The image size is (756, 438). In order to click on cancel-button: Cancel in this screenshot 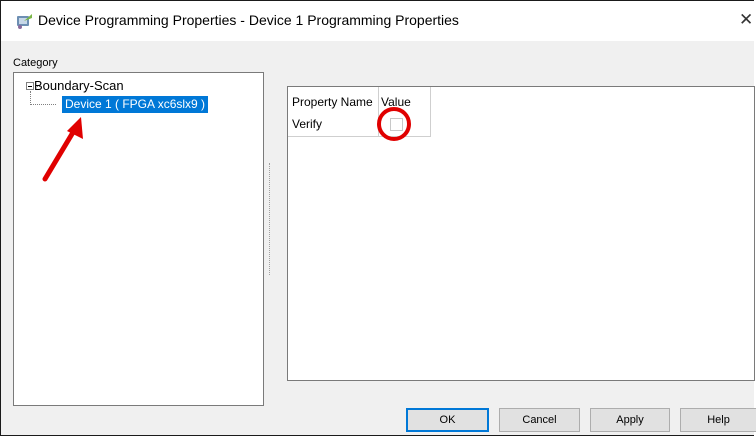, I will do `click(539, 420)`.